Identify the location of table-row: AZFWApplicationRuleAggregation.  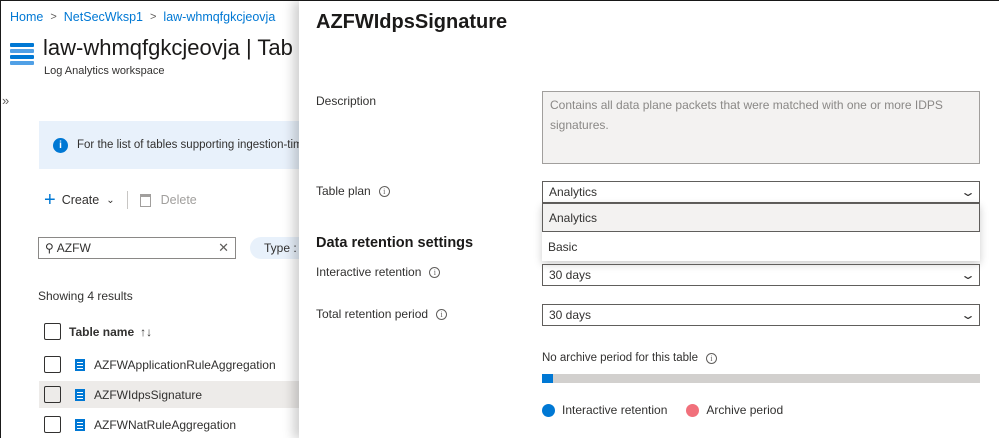
(170, 364).